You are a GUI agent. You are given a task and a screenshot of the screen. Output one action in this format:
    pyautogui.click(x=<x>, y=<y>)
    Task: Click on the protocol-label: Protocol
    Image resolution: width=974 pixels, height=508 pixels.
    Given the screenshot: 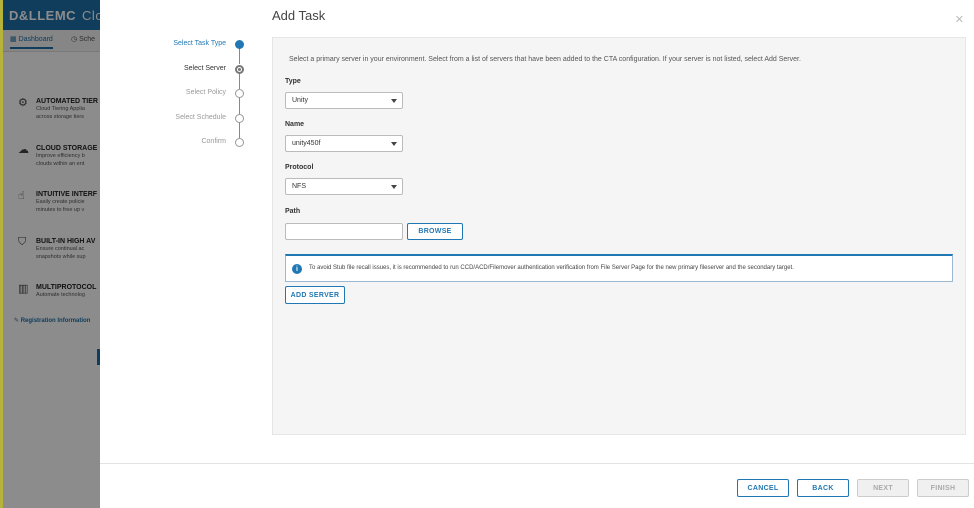 What is the action you would take?
    pyautogui.click(x=299, y=167)
    